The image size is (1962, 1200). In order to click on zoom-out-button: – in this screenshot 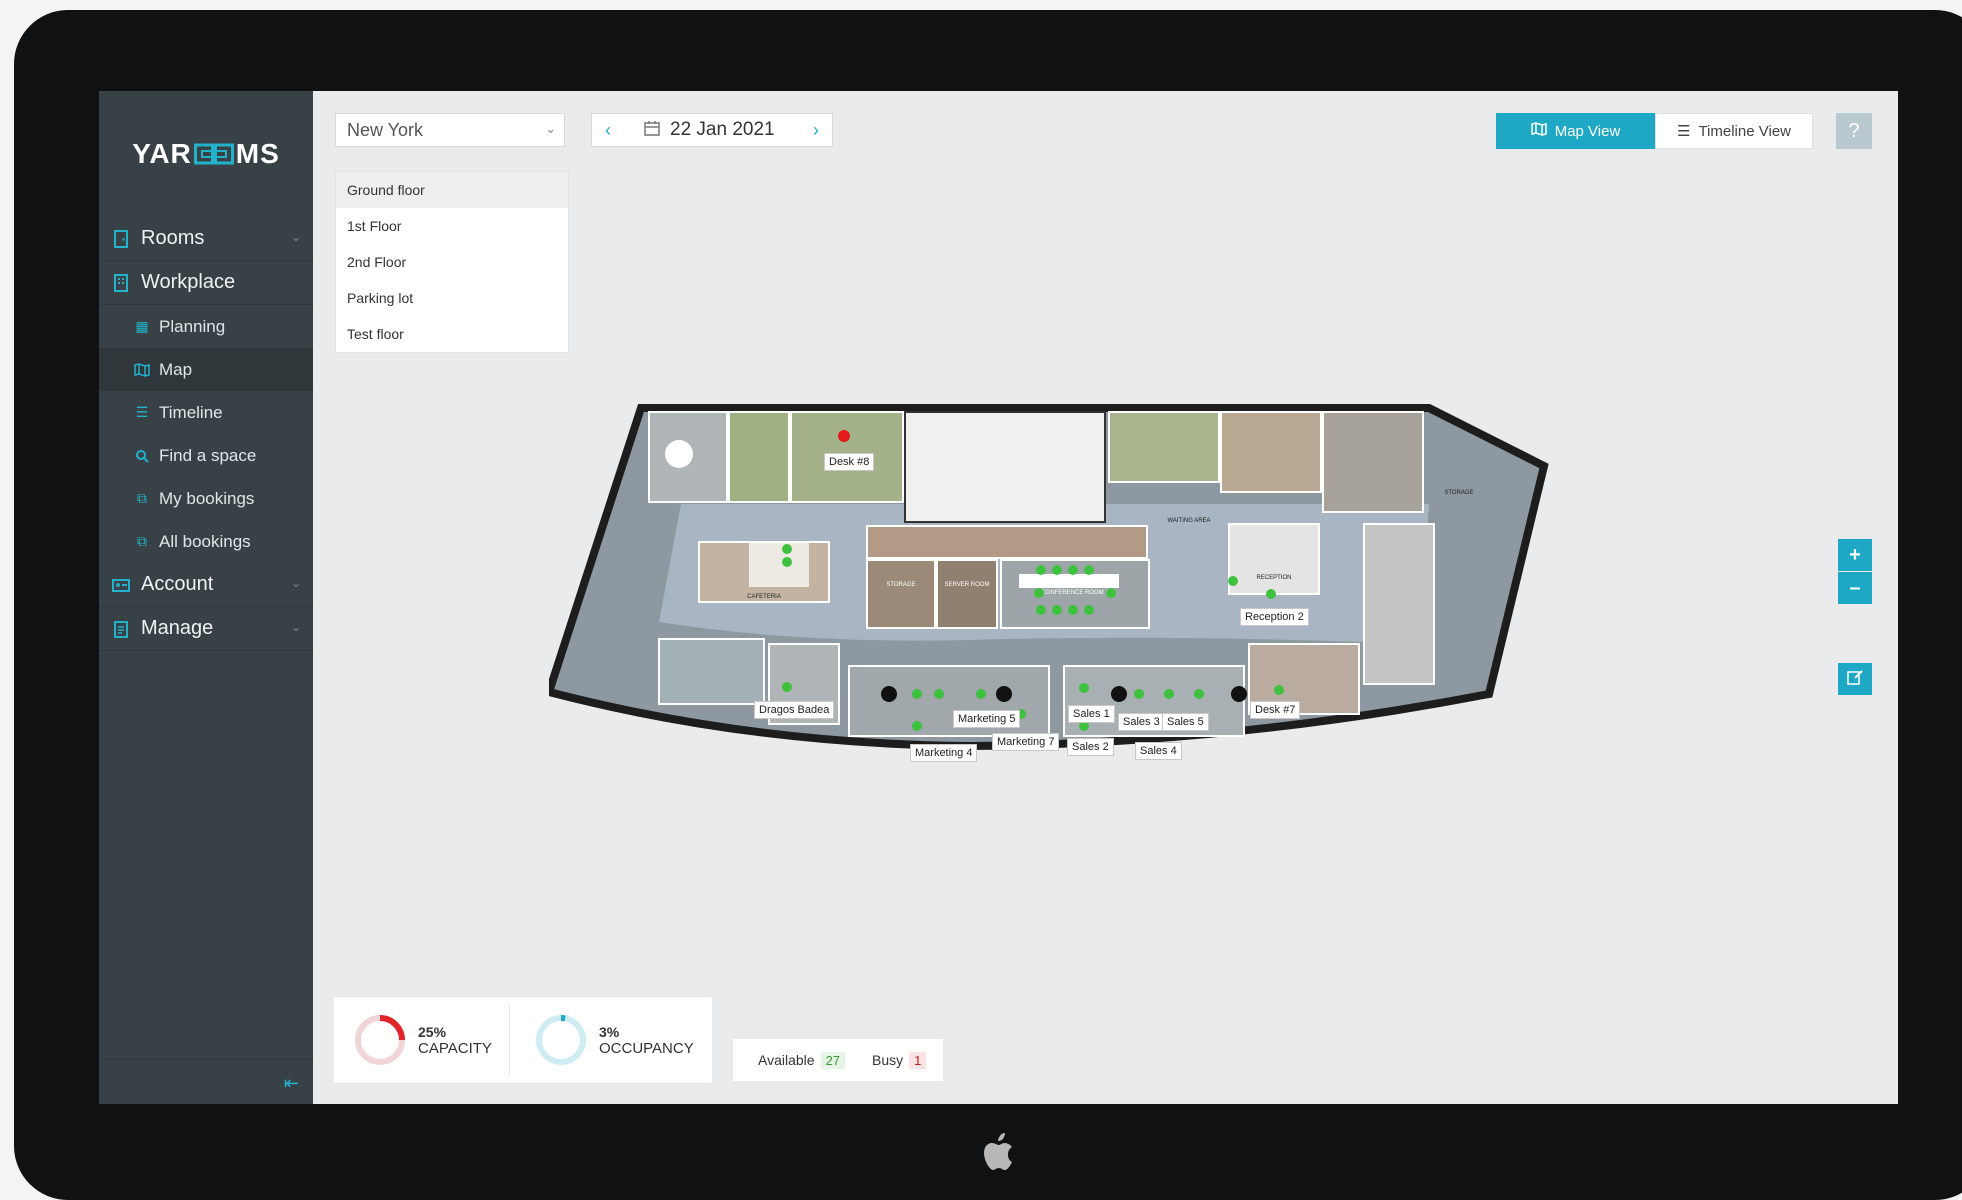, I will do `click(1855, 588)`.